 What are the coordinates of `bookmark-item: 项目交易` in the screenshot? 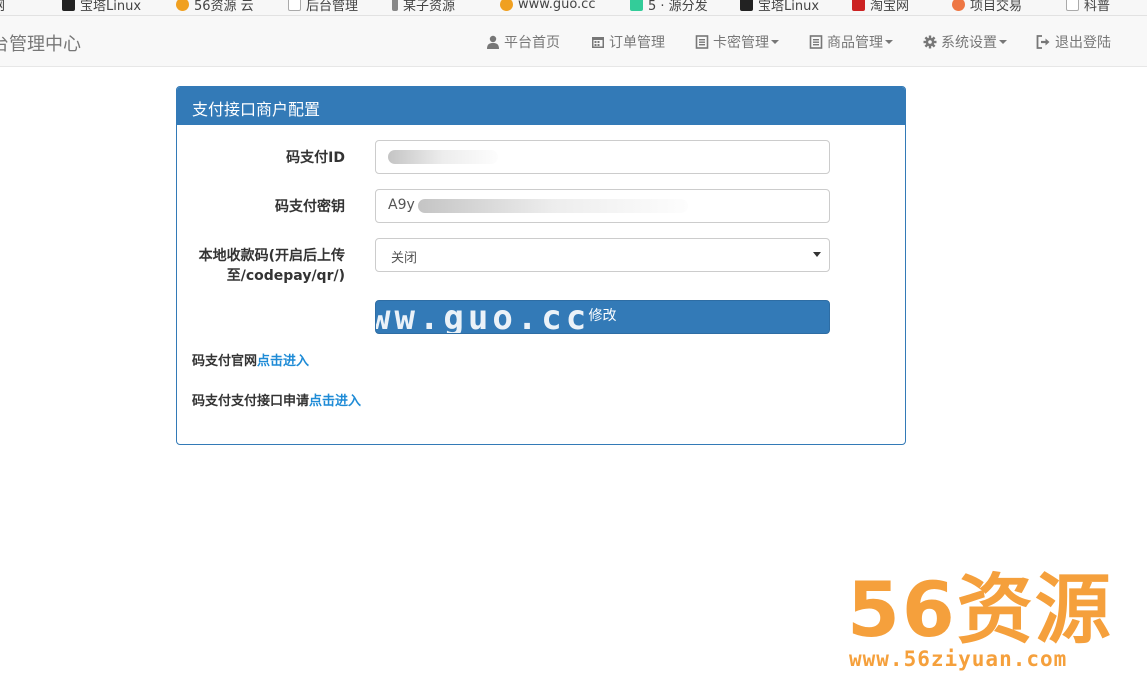 It's located at (987, 7).